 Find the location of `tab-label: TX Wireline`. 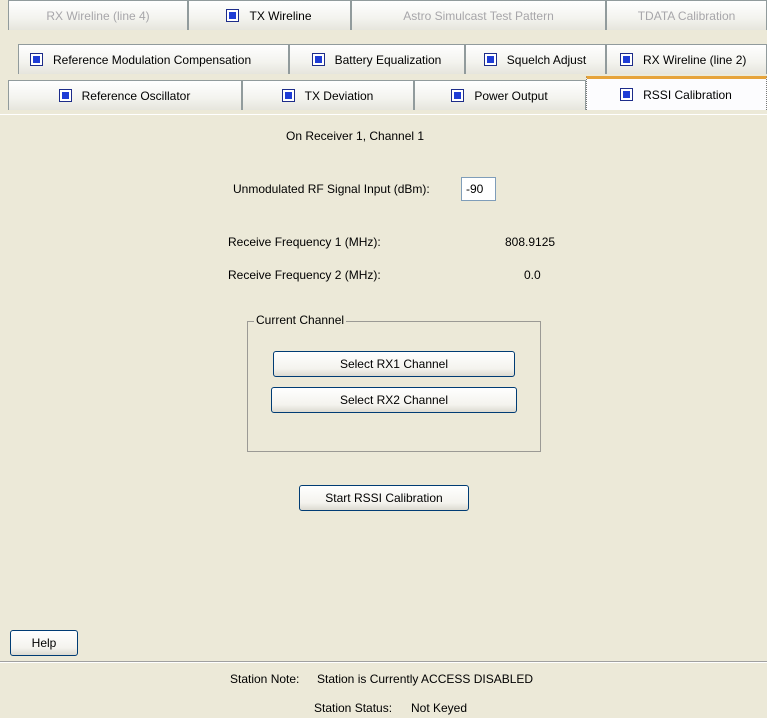

tab-label: TX Wireline is located at coordinates (280, 15).